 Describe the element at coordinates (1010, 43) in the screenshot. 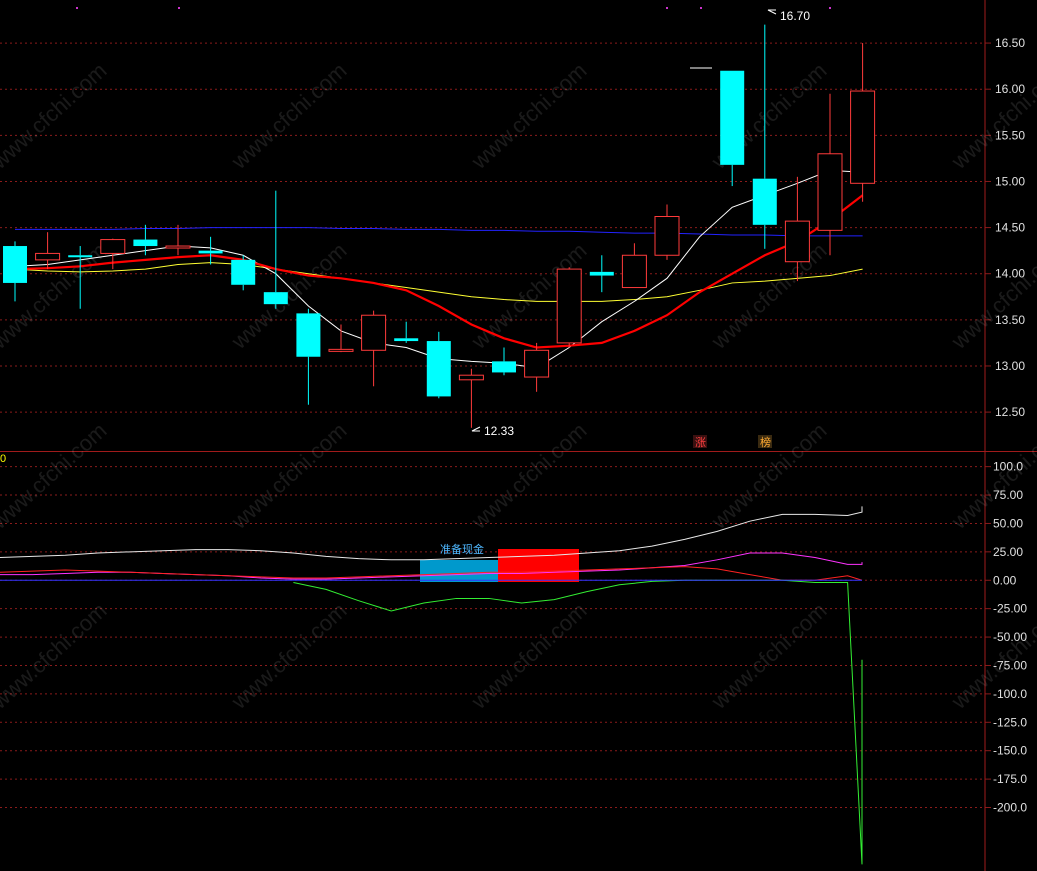

I see `price-tick-label: 16.50` at that location.